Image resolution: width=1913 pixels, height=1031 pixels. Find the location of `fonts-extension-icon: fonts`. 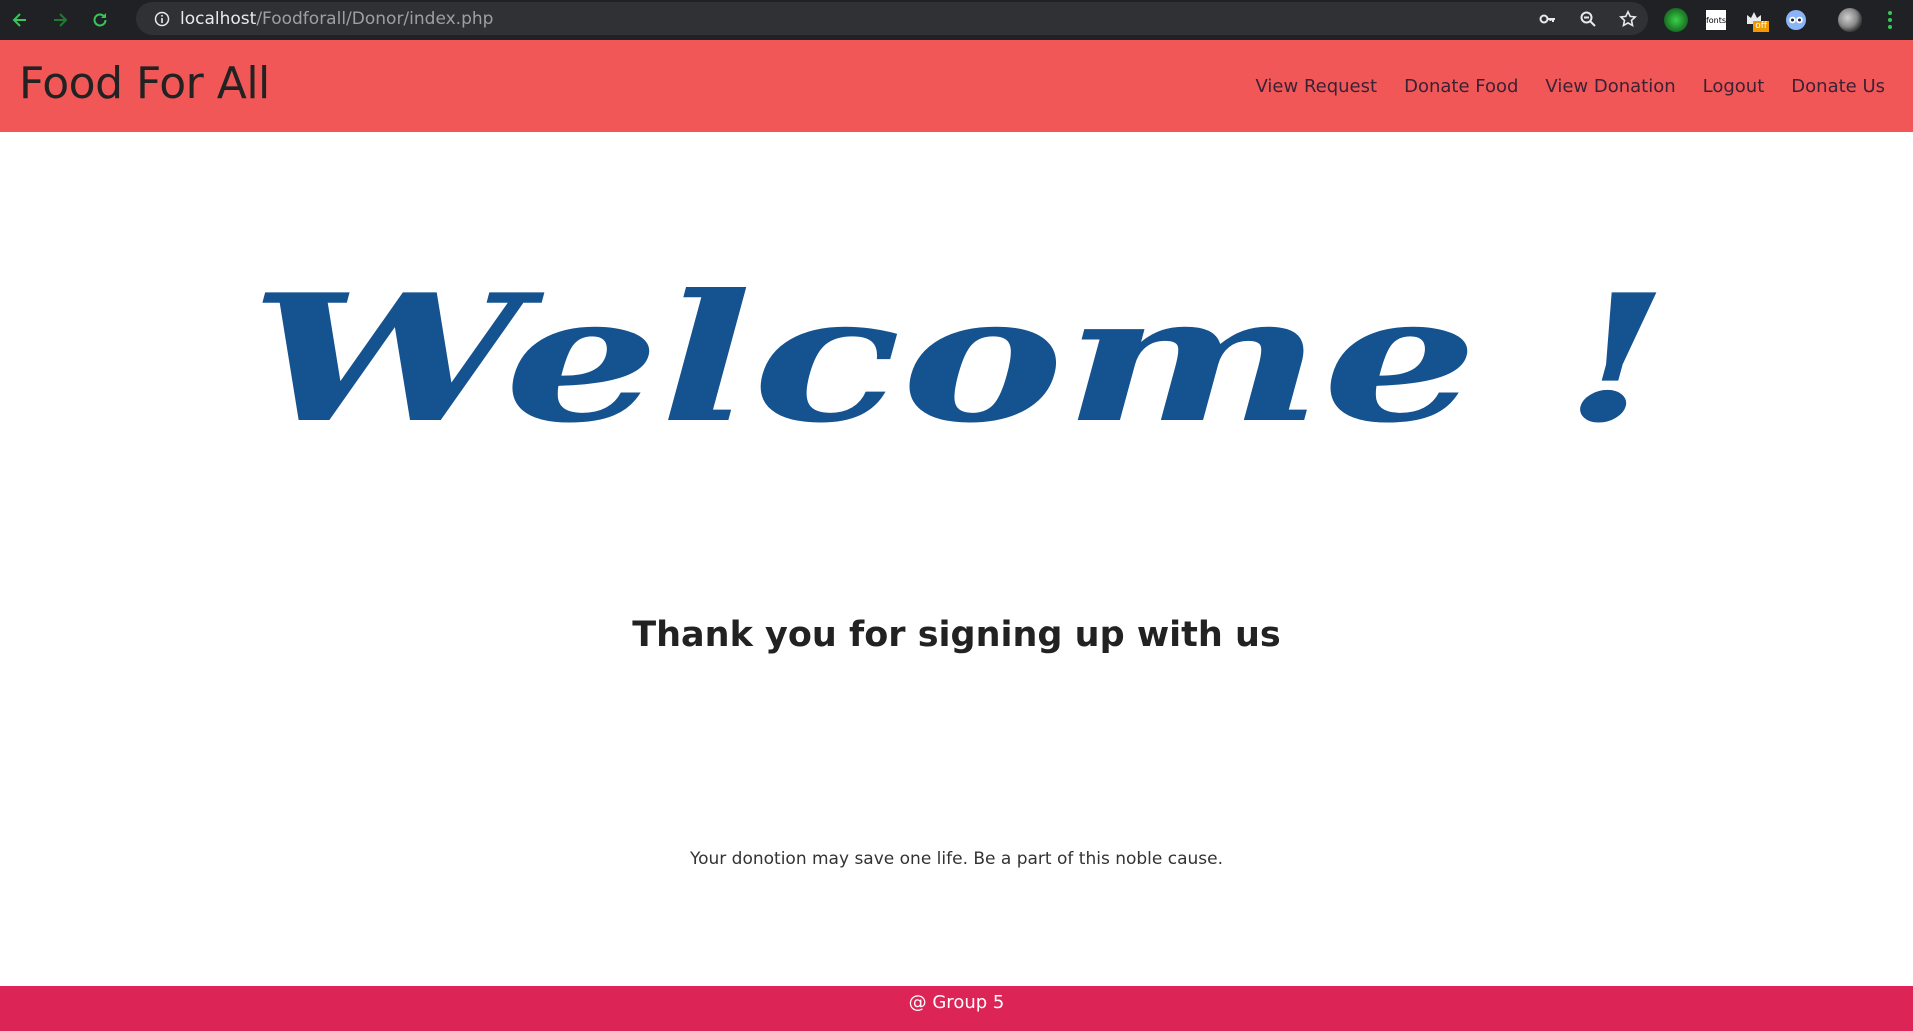

fonts-extension-icon: fonts is located at coordinates (1716, 20).